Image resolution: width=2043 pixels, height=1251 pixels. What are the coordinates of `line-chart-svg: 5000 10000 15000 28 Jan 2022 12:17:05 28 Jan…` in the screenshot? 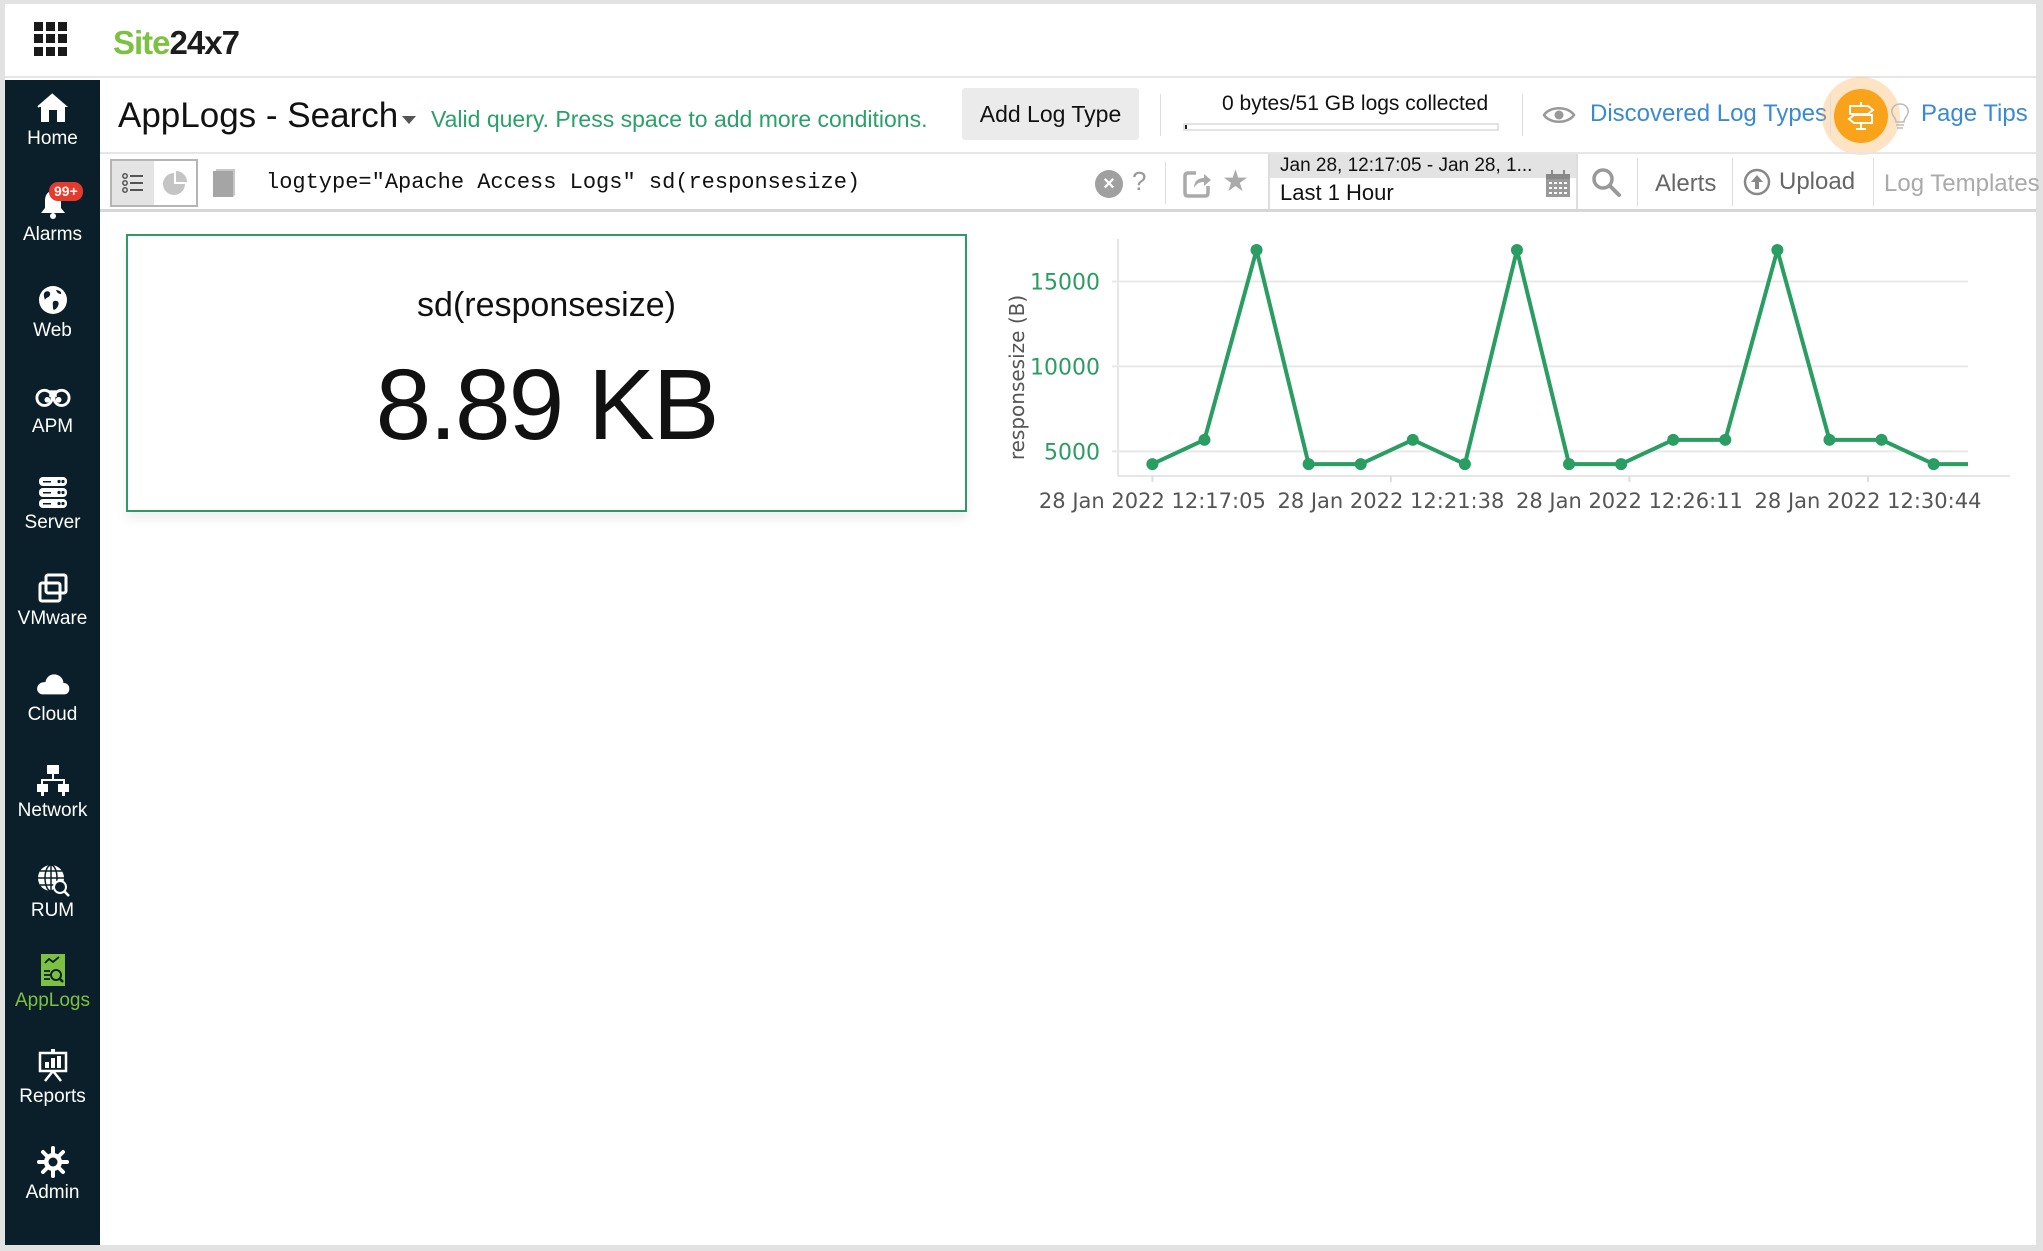 It's located at (1507, 376).